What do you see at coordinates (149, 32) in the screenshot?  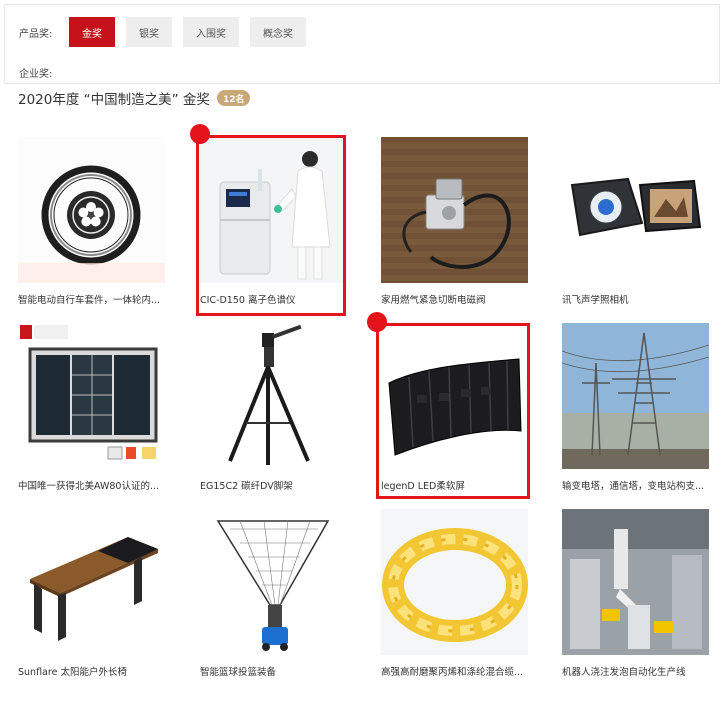 I see `filter-silver-button: 银奖` at bounding box center [149, 32].